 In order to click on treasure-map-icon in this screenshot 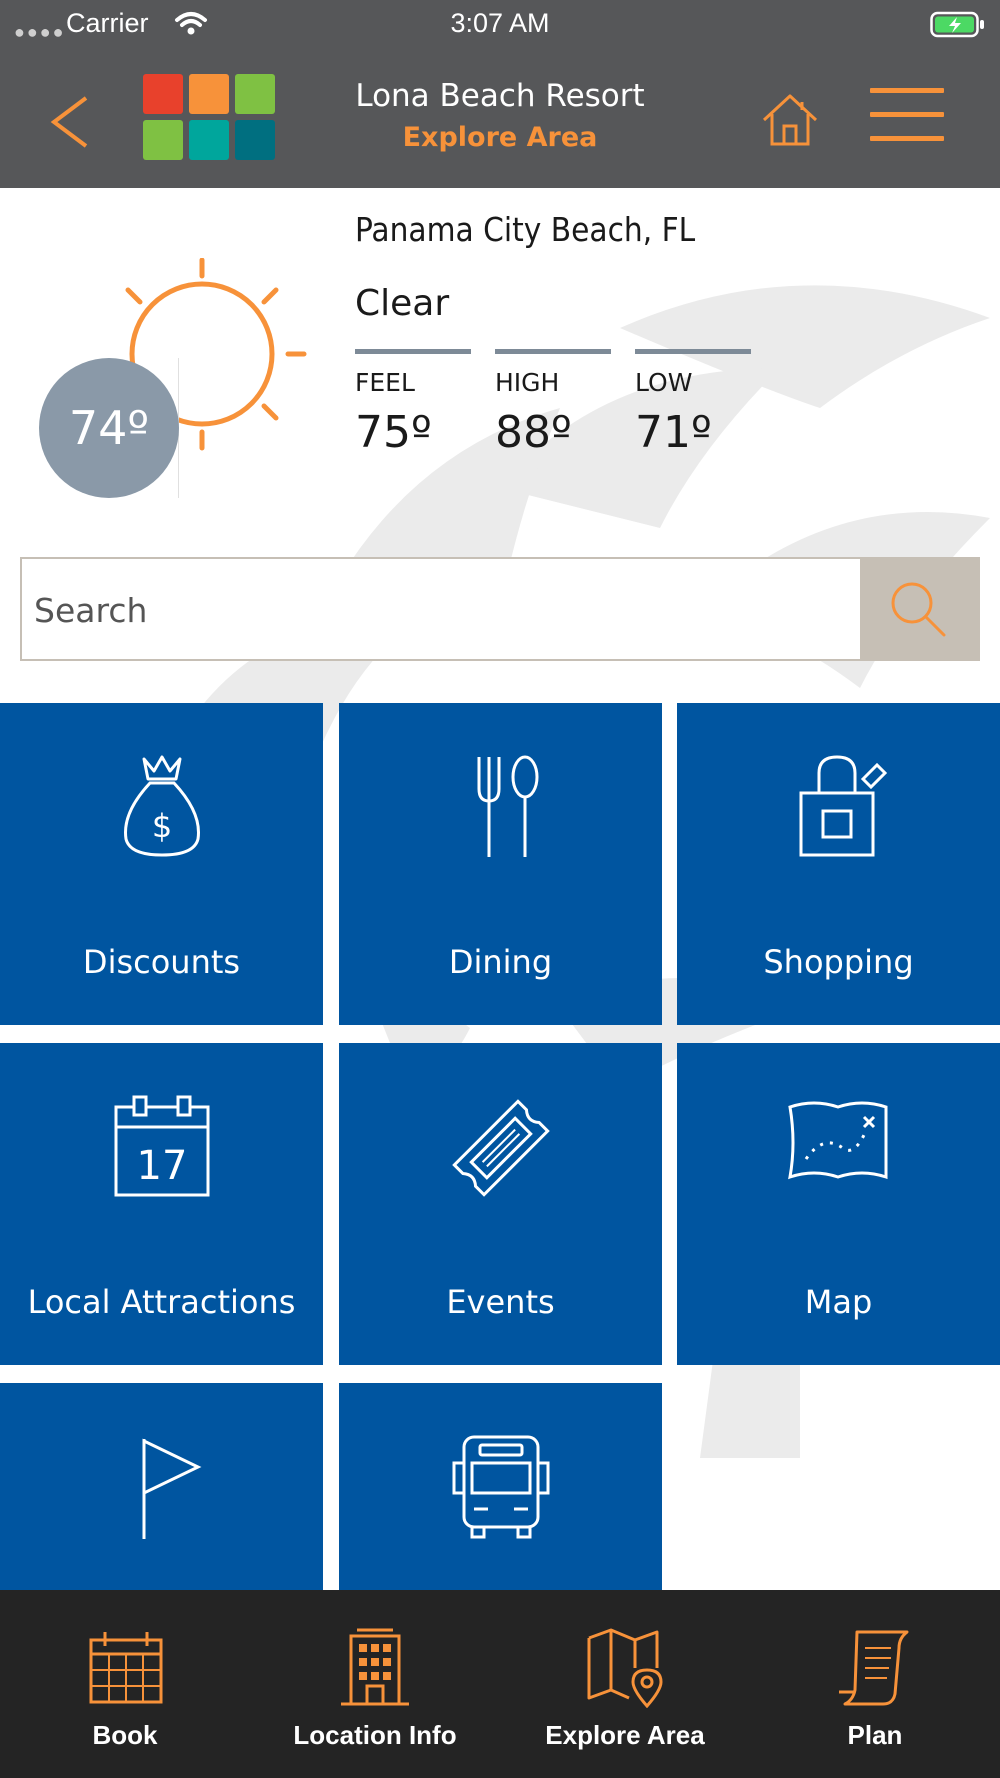, I will do `click(837, 1140)`.